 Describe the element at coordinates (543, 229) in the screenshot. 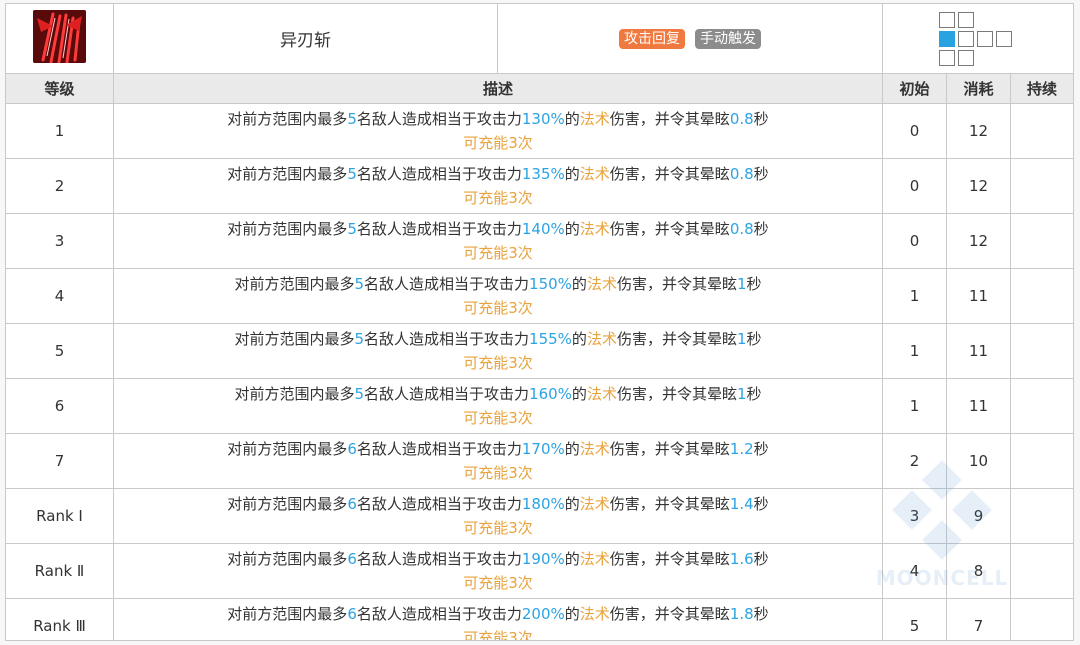

I see `atk-percent: 140%` at that location.